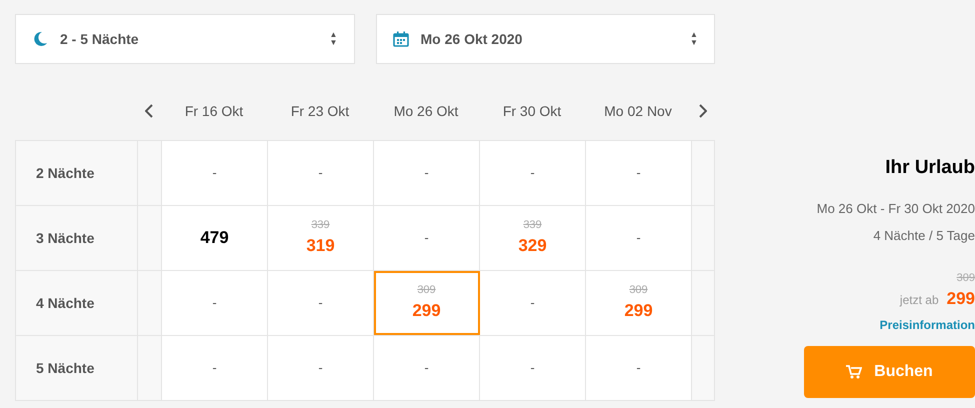 This screenshot has height=408, width=975. Describe the element at coordinates (320, 111) in the screenshot. I see `date-column-header: Fr 23 Okt` at that location.